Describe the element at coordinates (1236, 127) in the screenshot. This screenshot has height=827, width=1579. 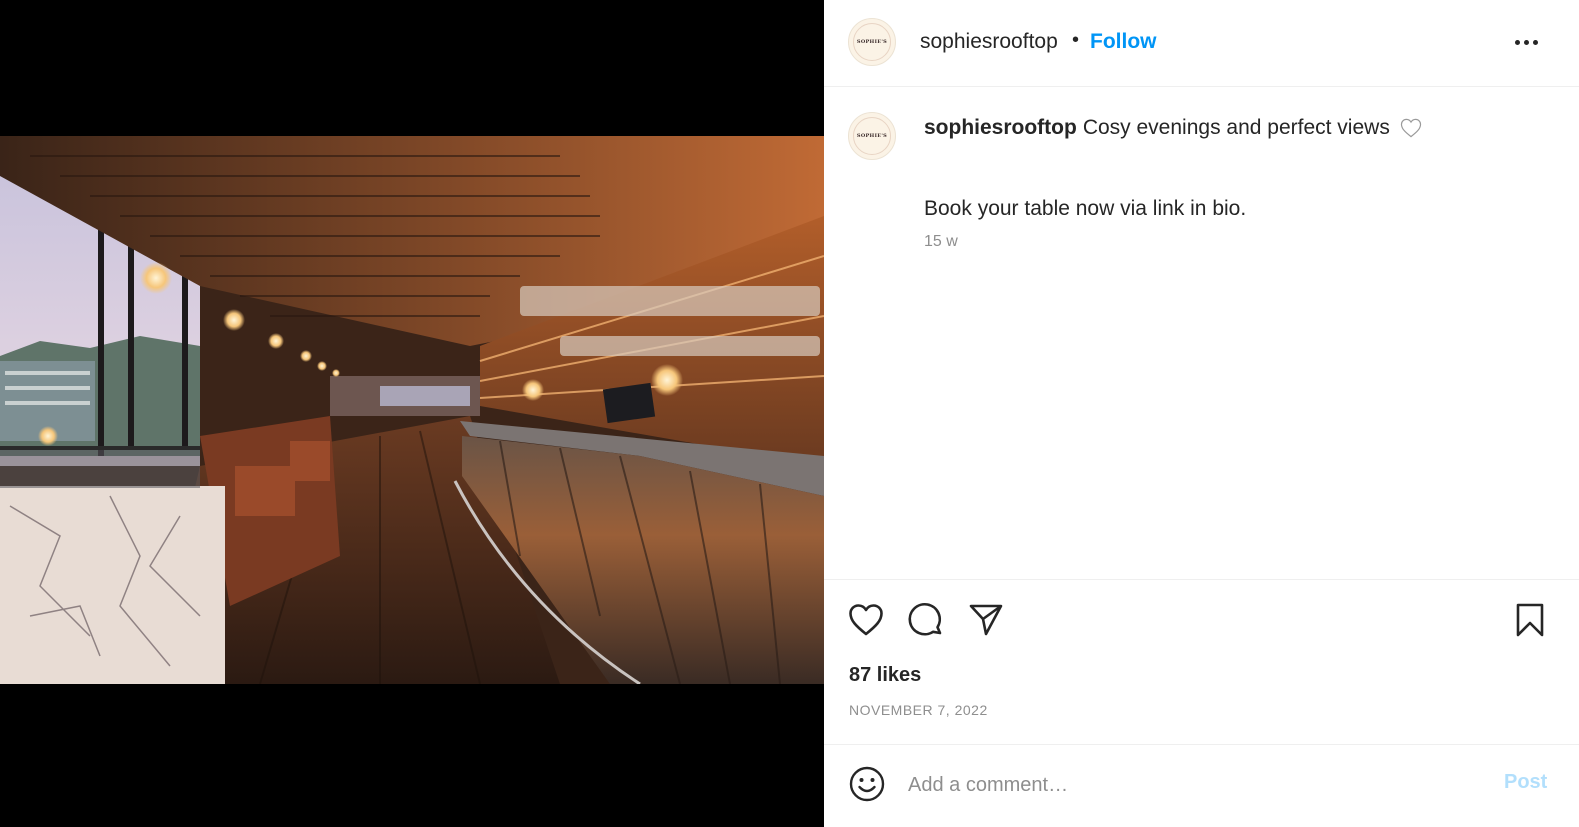
I see `caption-text: Cosy evenings and perfect views` at that location.